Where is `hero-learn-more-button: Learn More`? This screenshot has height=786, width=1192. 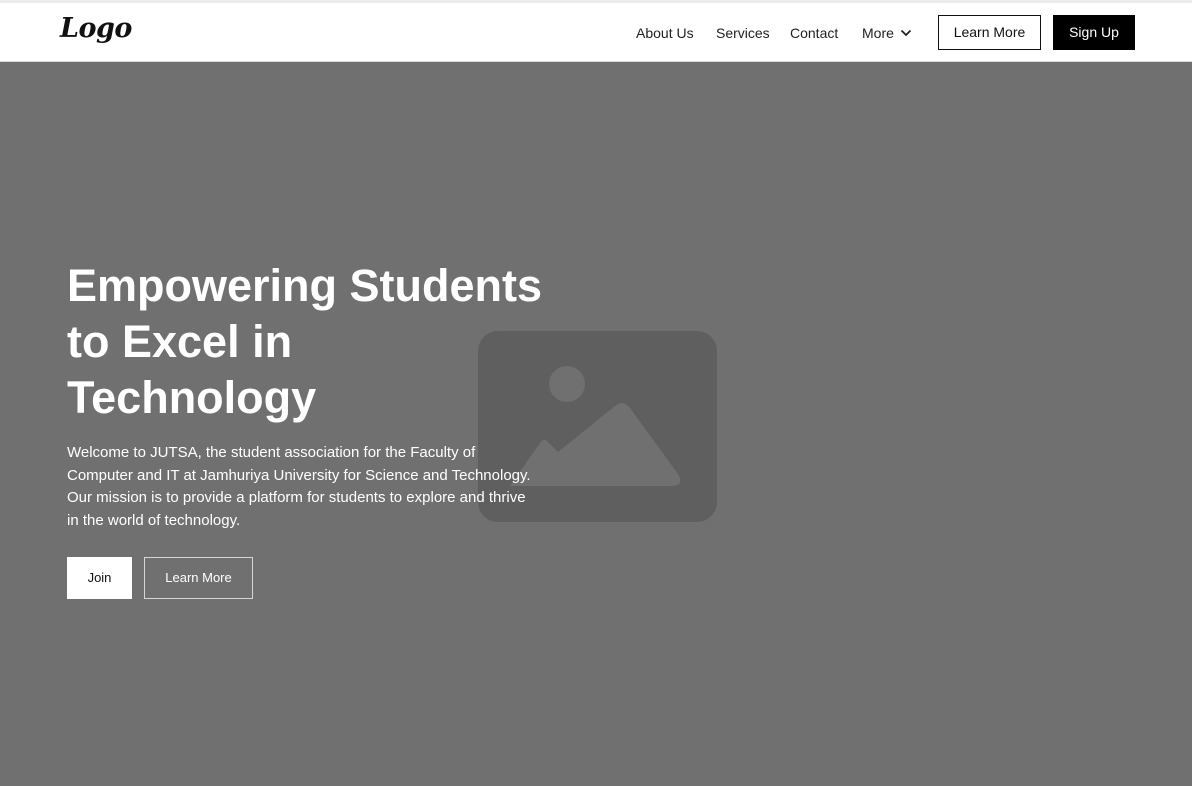 hero-learn-more-button: Learn More is located at coordinates (198, 578).